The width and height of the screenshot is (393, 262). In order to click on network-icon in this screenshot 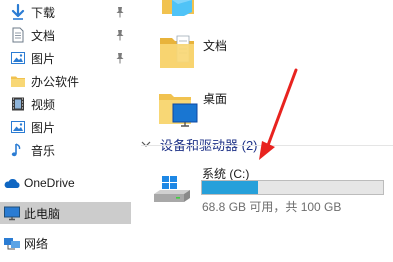, I will do `click(12, 244)`.